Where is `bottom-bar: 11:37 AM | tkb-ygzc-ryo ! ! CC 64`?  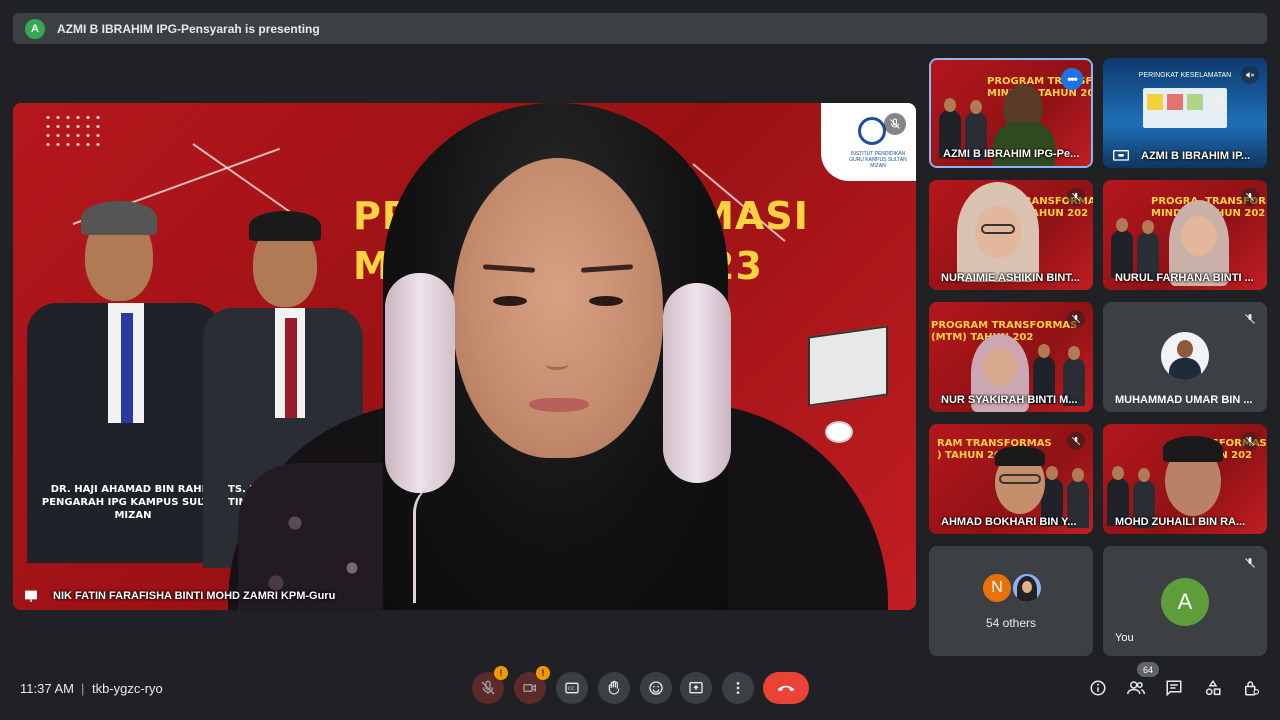
bottom-bar: 11:37 AM | tkb-ygzc-ryo ! ! CC 64 is located at coordinates (640, 690).